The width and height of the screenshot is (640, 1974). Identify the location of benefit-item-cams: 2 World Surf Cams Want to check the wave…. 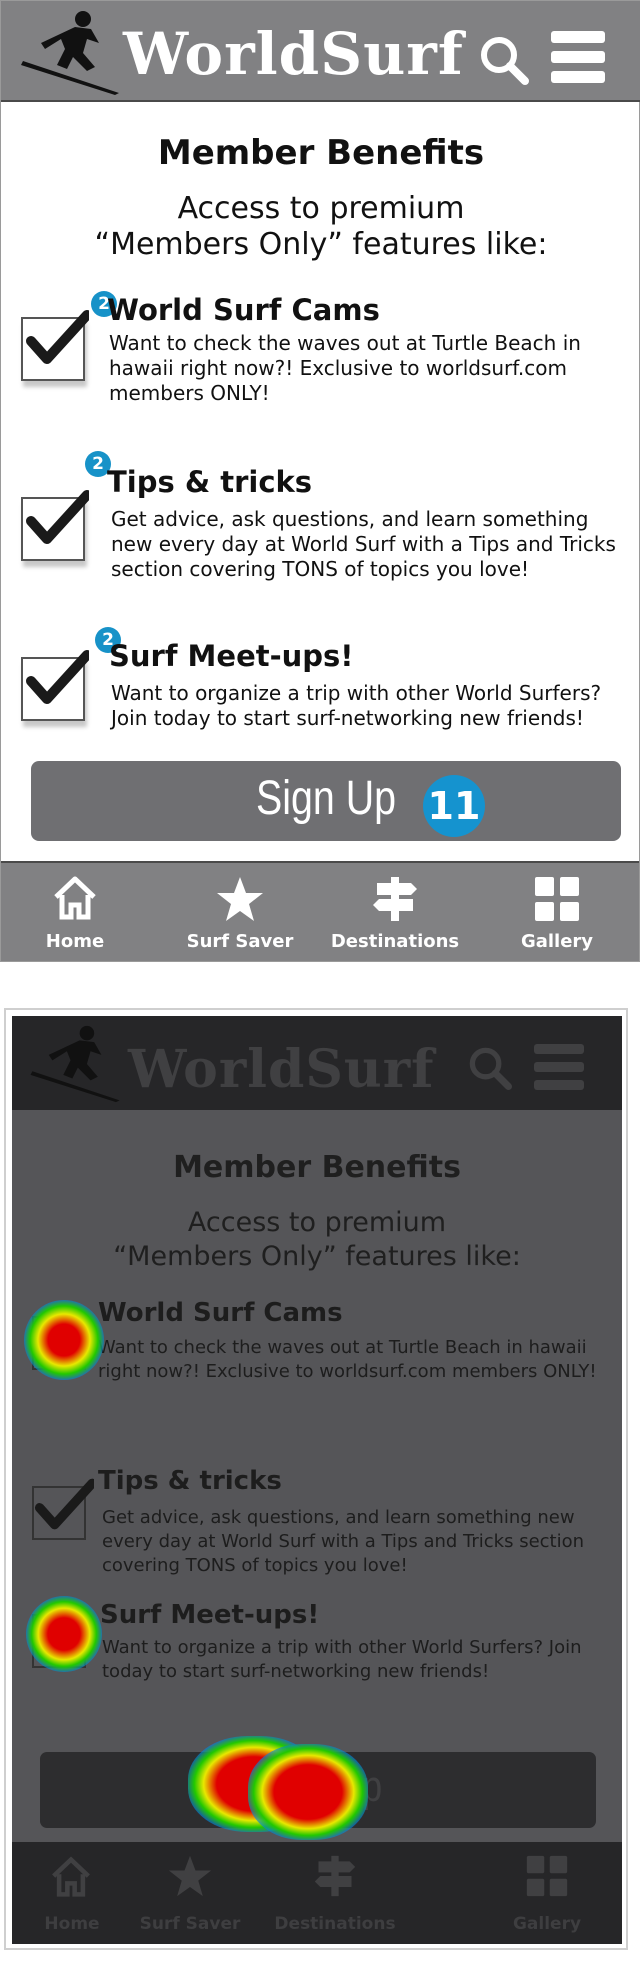
(326, 351).